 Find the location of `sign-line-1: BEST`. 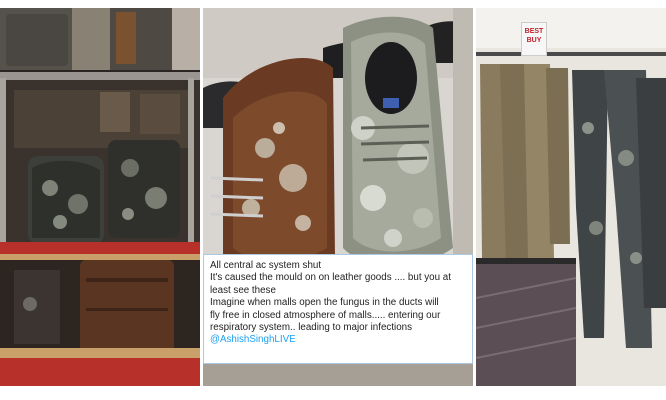

sign-line-1: BEST is located at coordinates (534, 31).